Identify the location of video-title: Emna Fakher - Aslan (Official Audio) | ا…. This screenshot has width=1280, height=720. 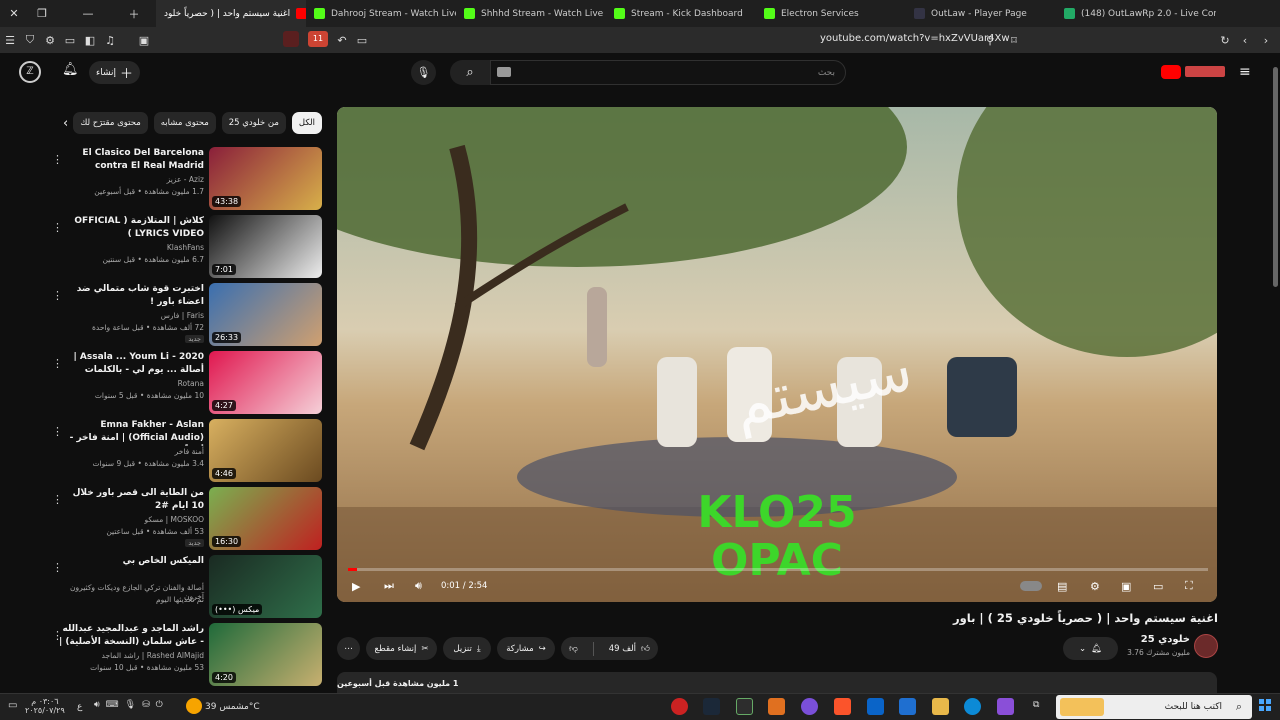
(131, 432).